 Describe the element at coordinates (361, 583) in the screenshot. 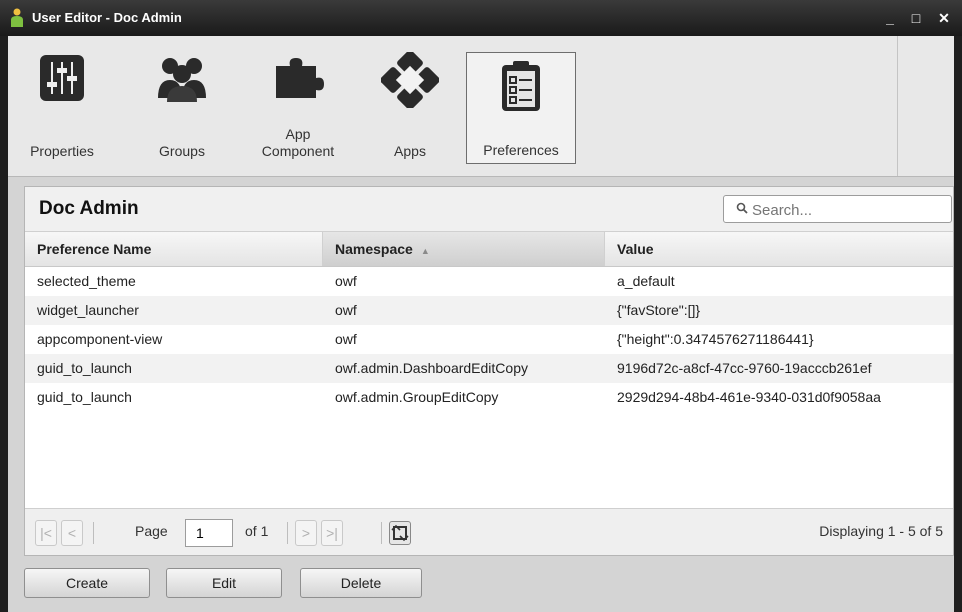

I see `delete-button: Delete` at that location.